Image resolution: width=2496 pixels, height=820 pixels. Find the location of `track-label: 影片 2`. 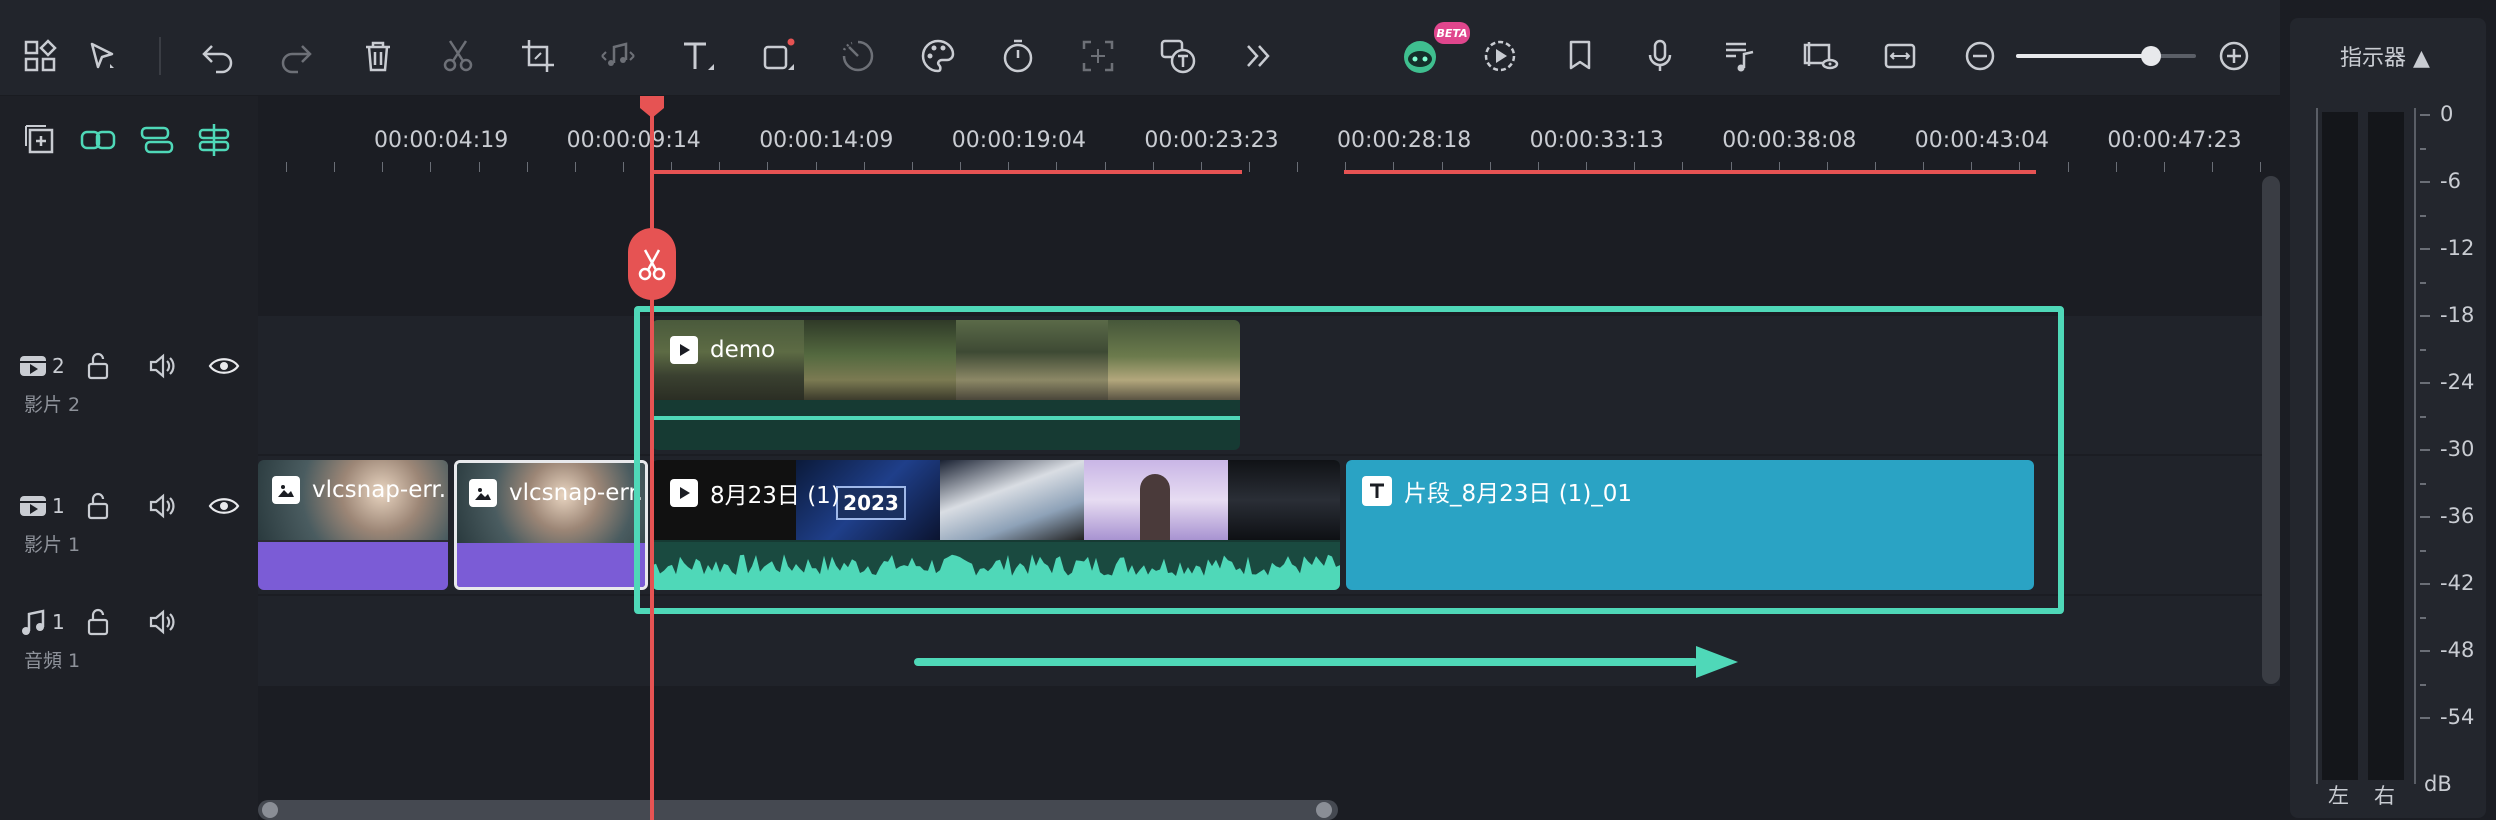

track-label: 影片 2 is located at coordinates (52, 405).